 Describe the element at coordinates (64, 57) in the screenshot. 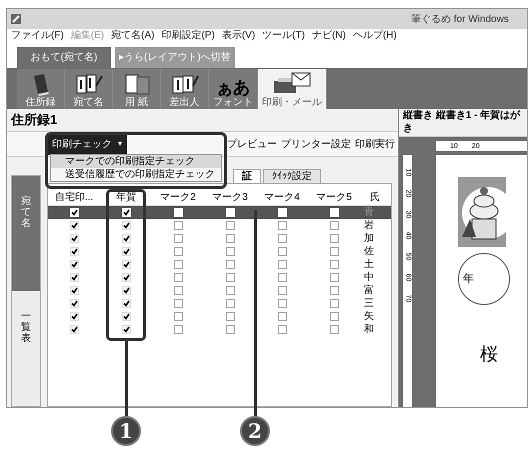

I see `mode-tab: おもて(宛て名)` at that location.